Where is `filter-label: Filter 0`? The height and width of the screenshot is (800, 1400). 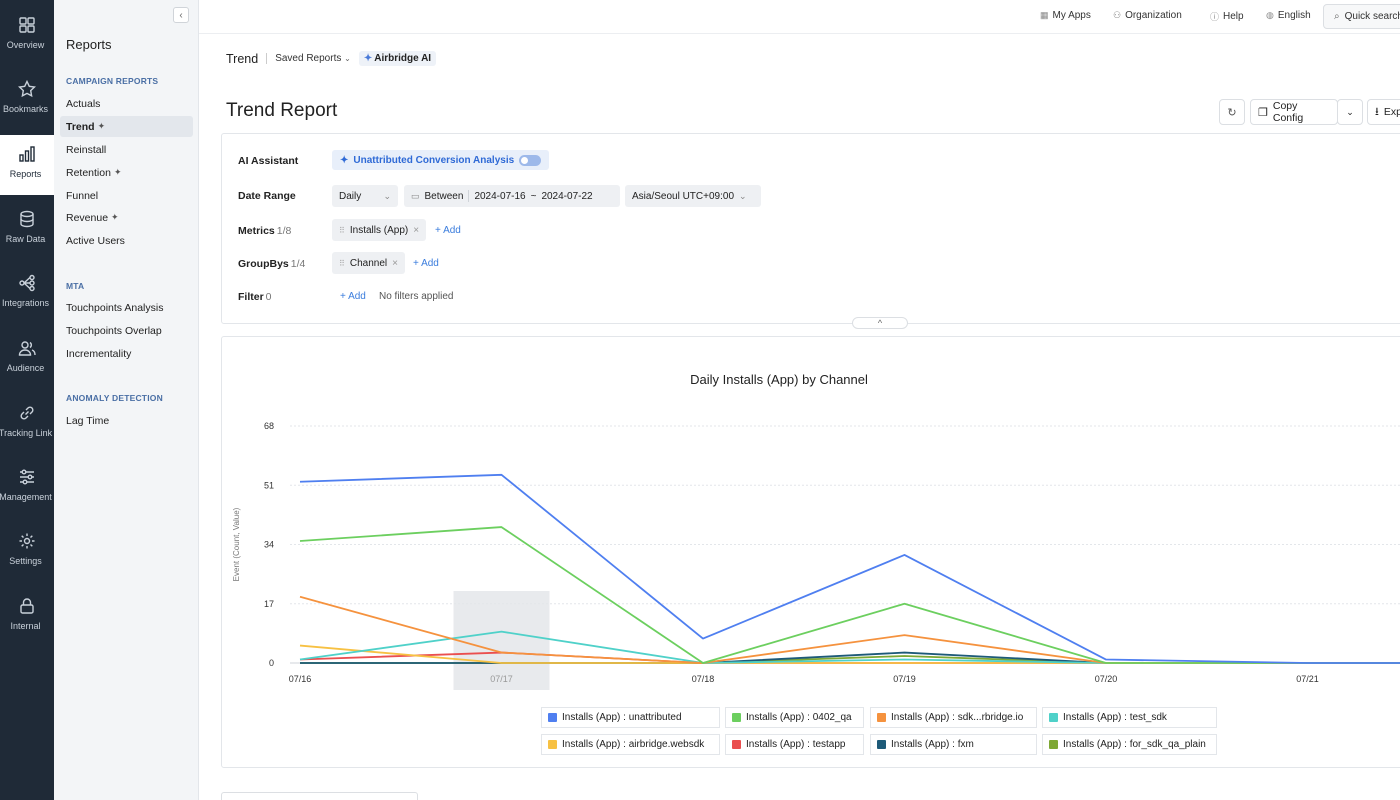
filter-label: Filter 0 is located at coordinates (255, 297).